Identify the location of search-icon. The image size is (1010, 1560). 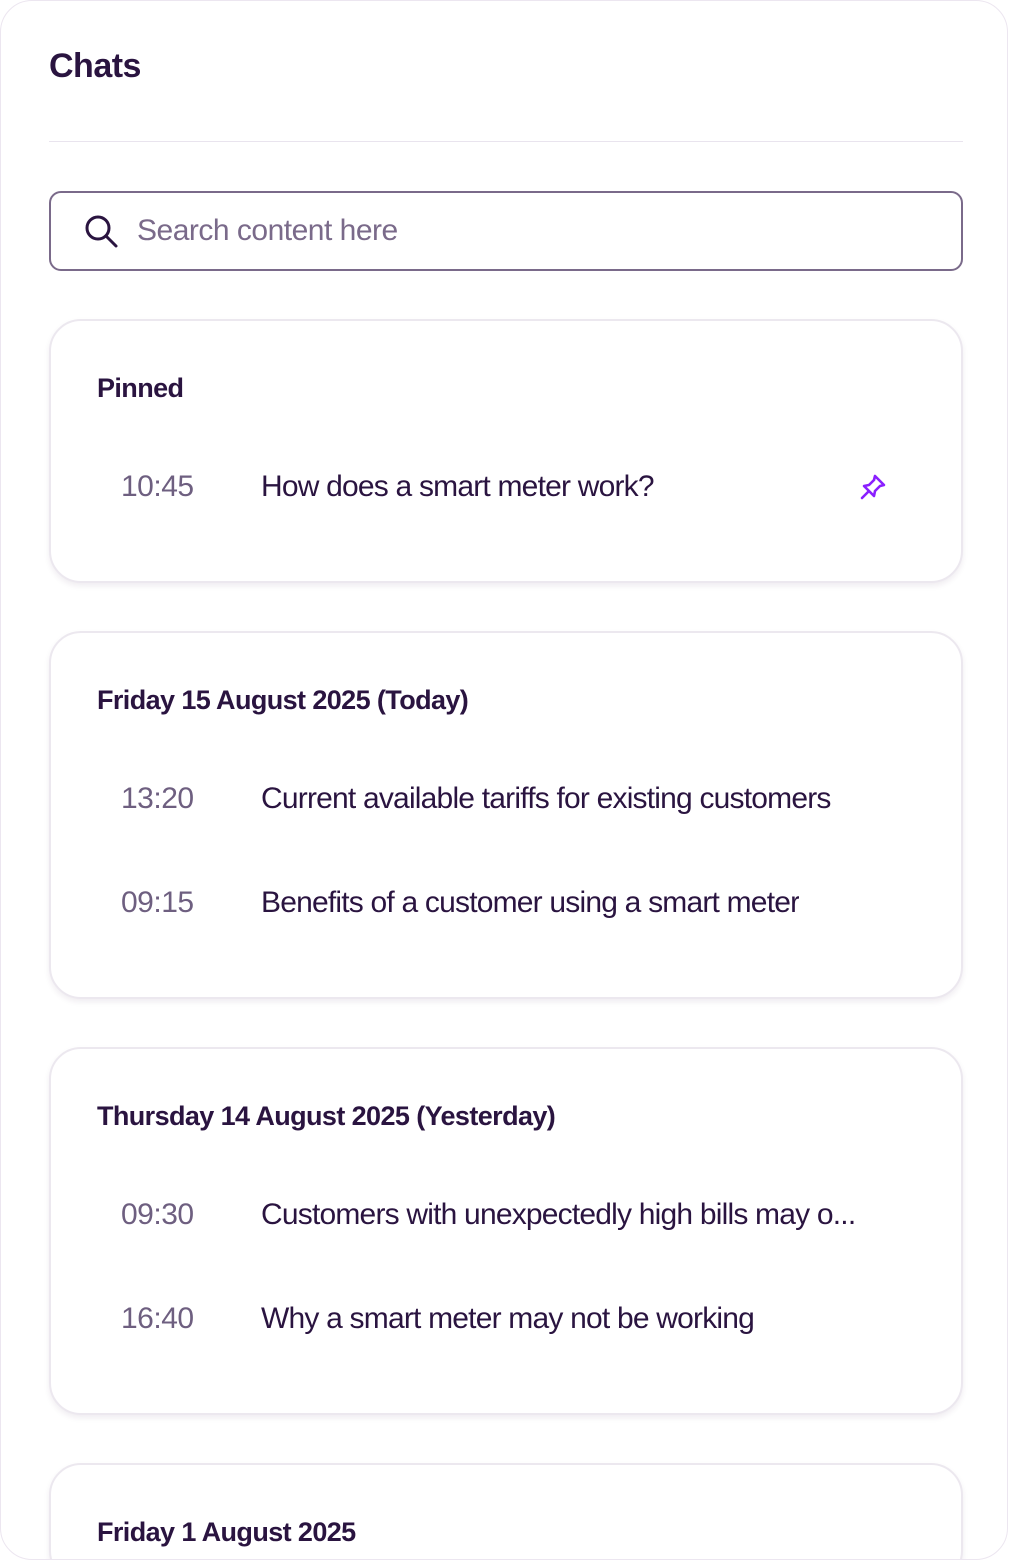
(101, 231).